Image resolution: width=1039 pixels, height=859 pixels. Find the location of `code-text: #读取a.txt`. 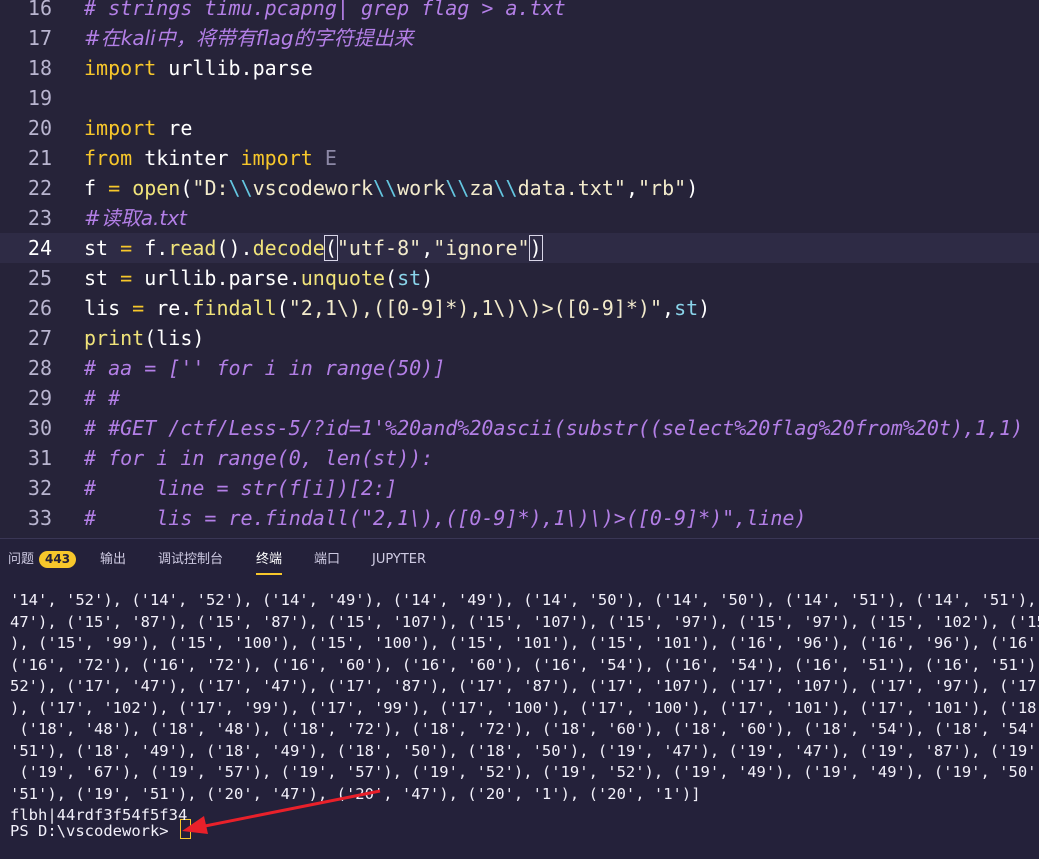

code-text: #读取a.txt is located at coordinates (135, 218).